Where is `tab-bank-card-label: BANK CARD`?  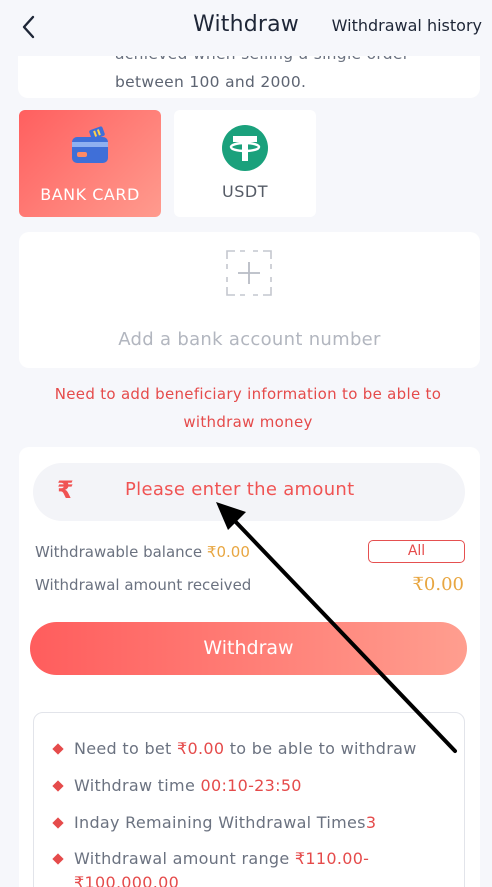
tab-bank-card-label: BANK CARD is located at coordinates (90, 194).